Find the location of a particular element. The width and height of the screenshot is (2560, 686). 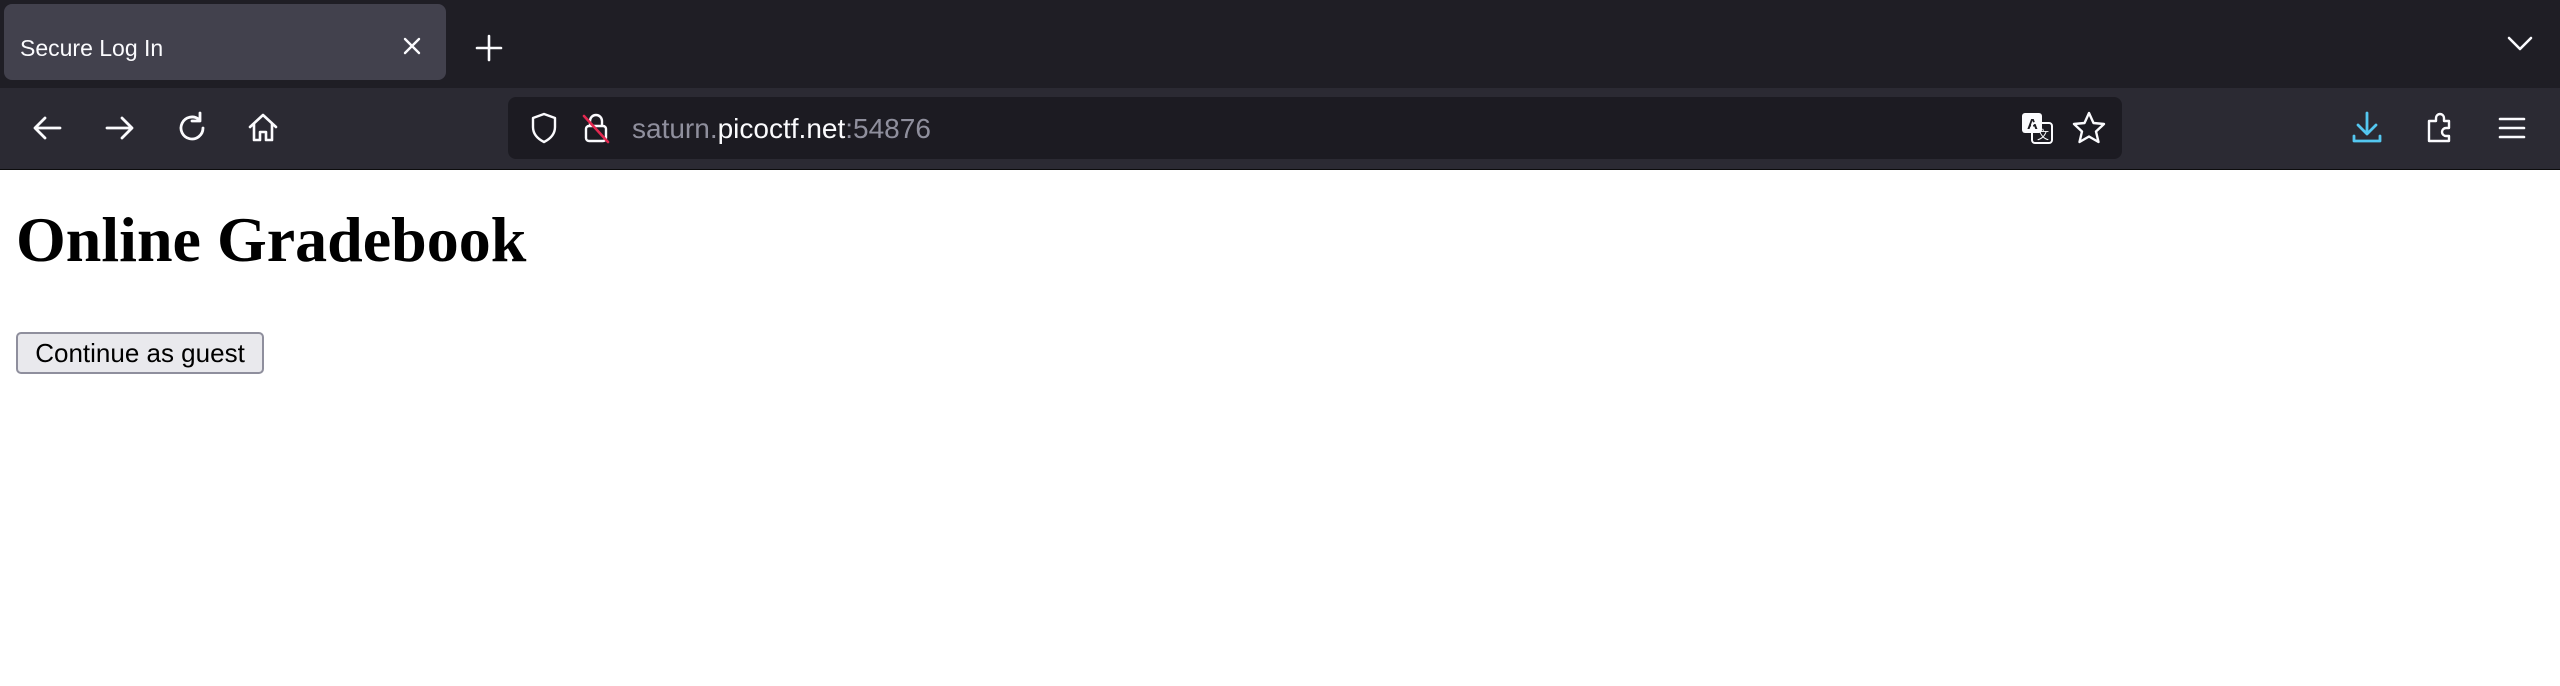

arrow-left-icon is located at coordinates (48, 128).